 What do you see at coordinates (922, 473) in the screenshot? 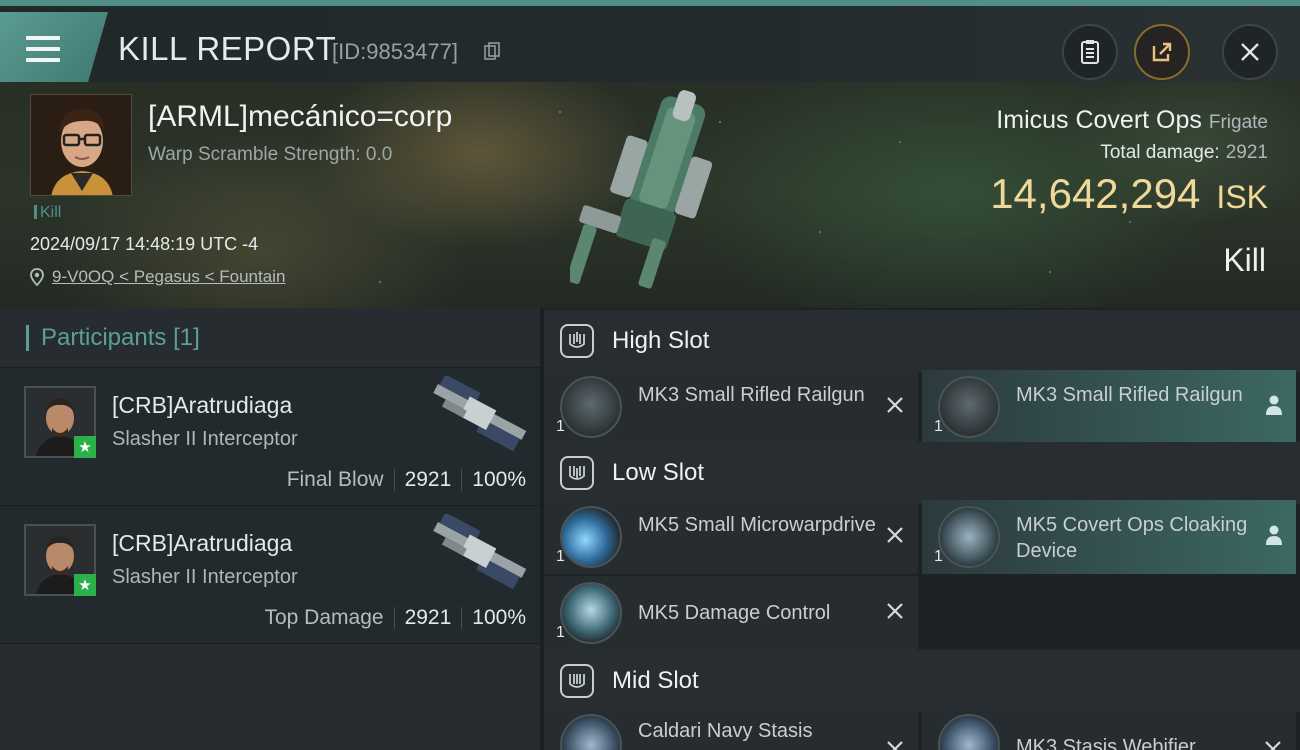
I see `low-slot-header: Low Slot` at bounding box center [922, 473].